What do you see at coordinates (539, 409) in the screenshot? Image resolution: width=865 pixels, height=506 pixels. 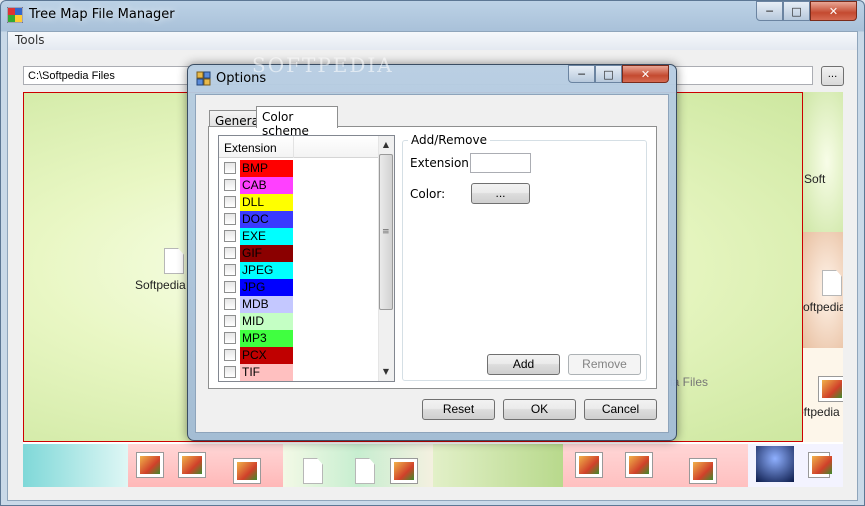 I see `ok-button: OK` at bounding box center [539, 409].